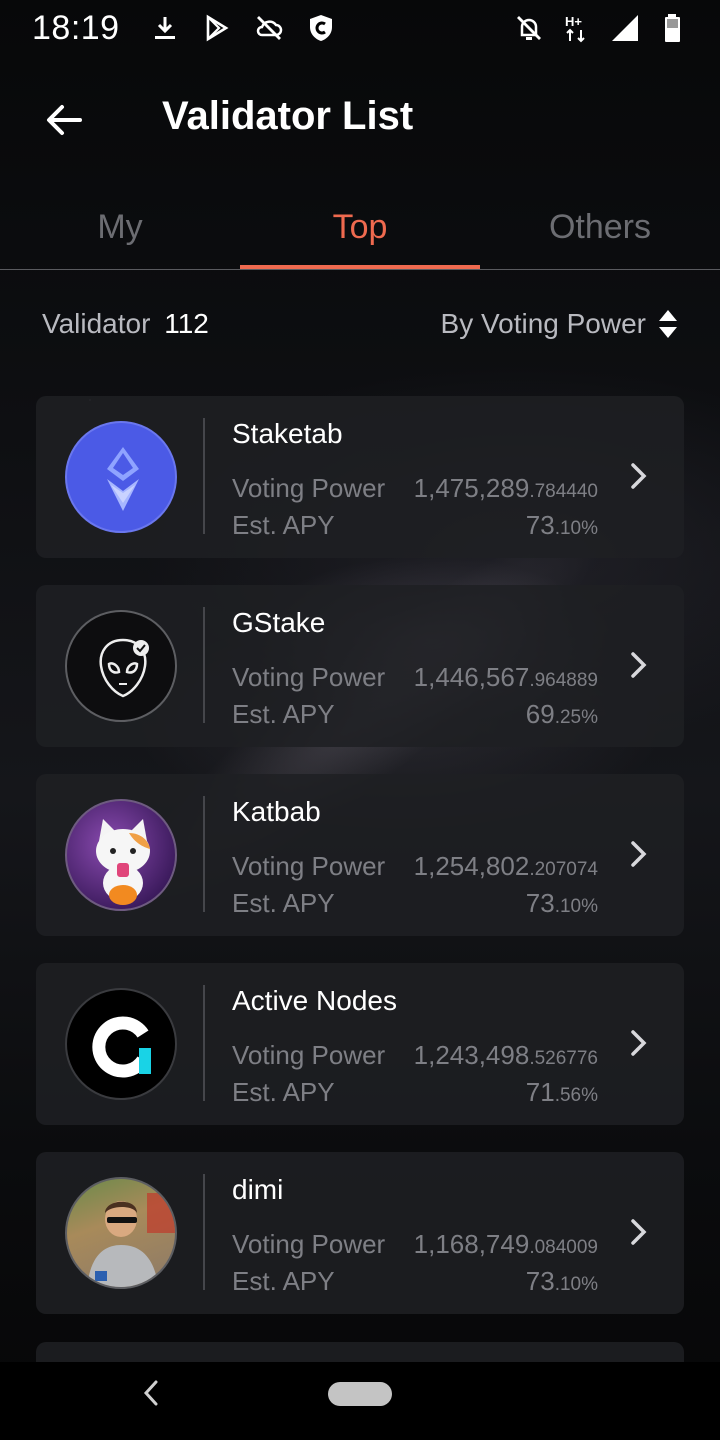 This screenshot has height=1440, width=720. I want to click on sort-label: By Voting Power, so click(543, 323).